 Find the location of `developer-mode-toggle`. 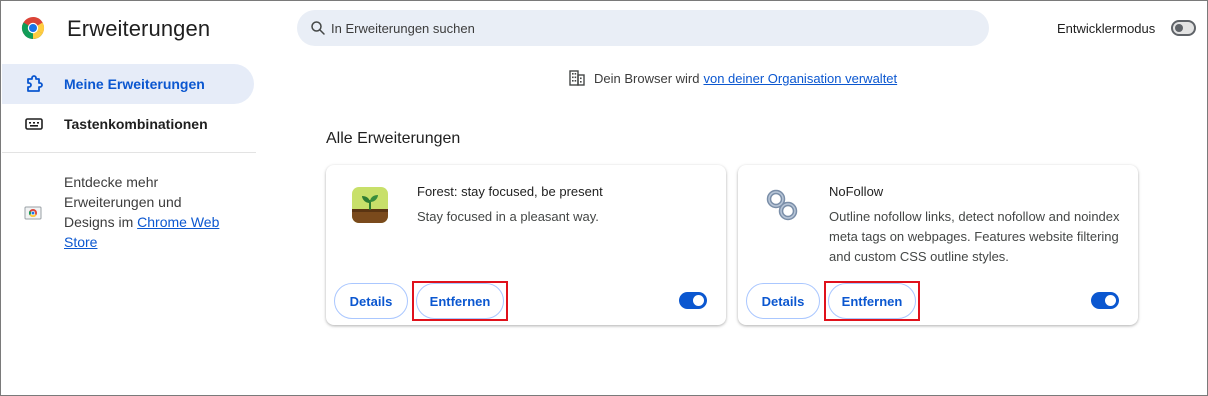

developer-mode-toggle is located at coordinates (1183, 28).